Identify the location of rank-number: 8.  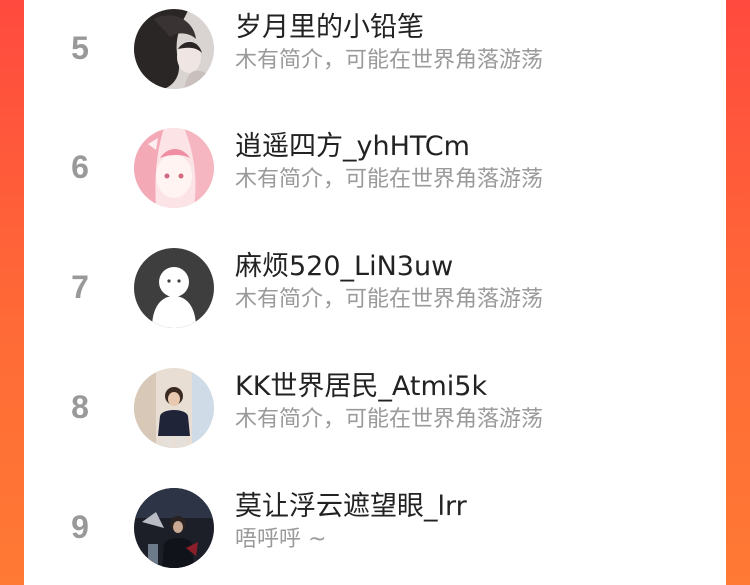
(80, 407).